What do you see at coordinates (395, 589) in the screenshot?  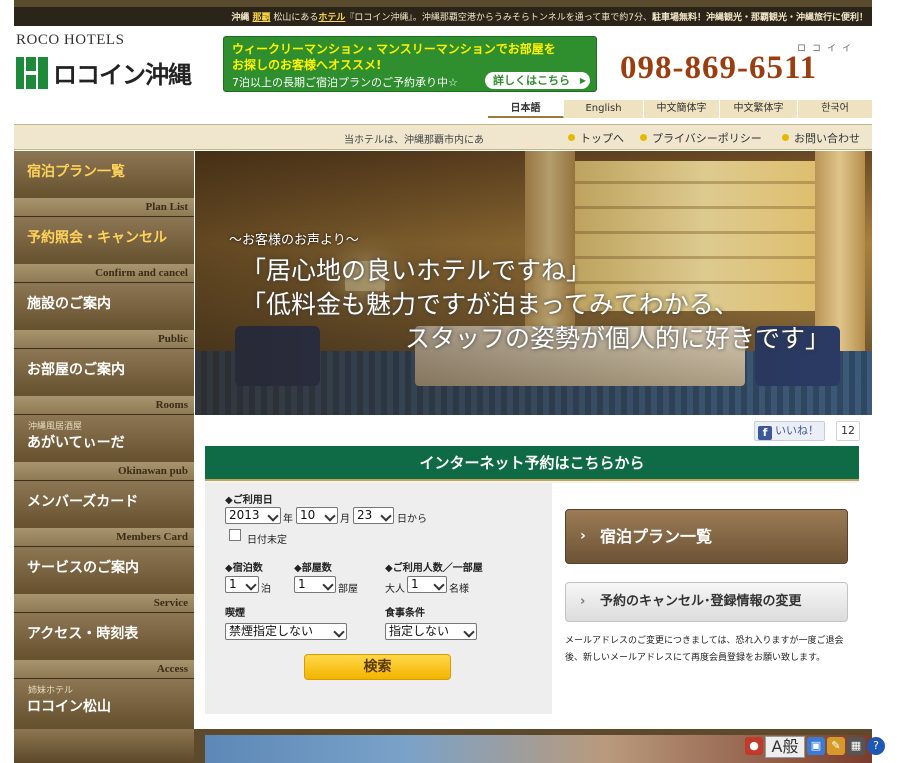 I see `guests-prefix: 大人` at bounding box center [395, 589].